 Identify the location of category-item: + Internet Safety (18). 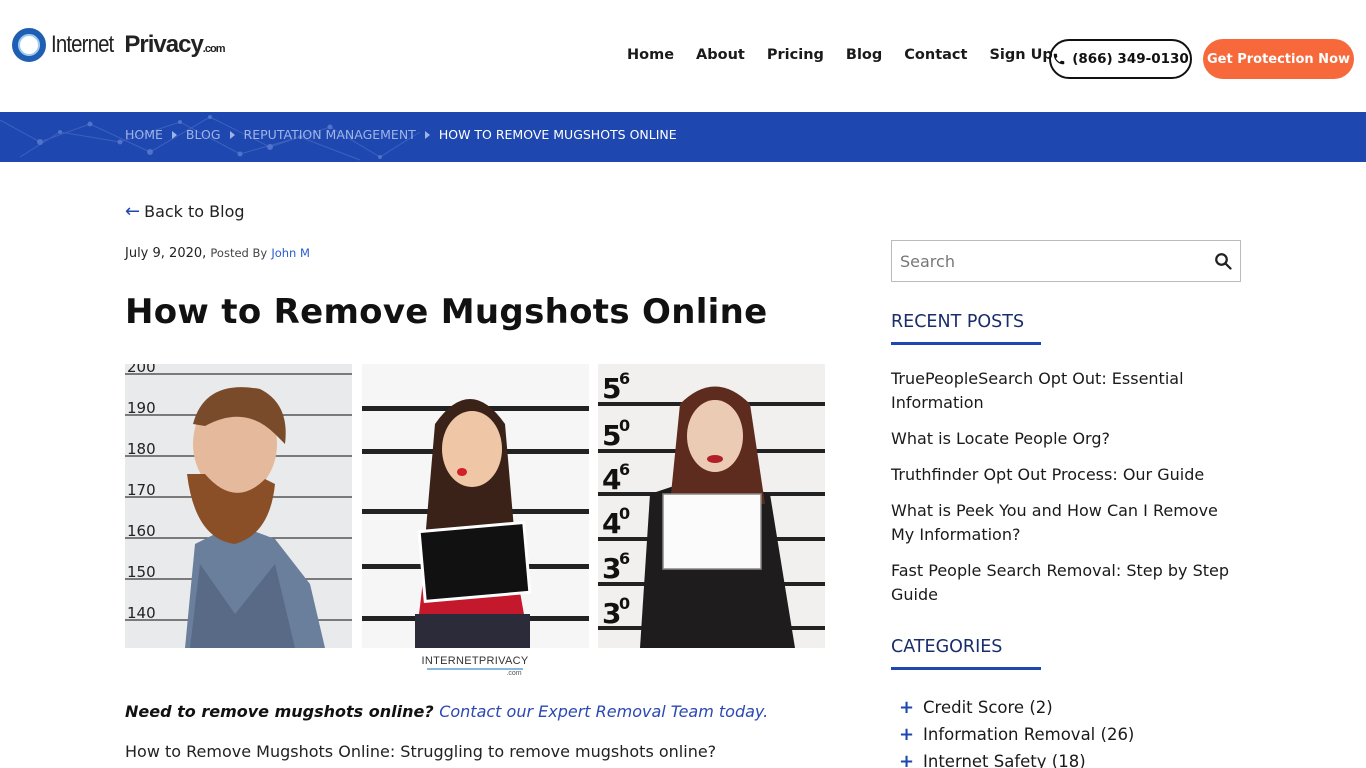
(1016, 758).